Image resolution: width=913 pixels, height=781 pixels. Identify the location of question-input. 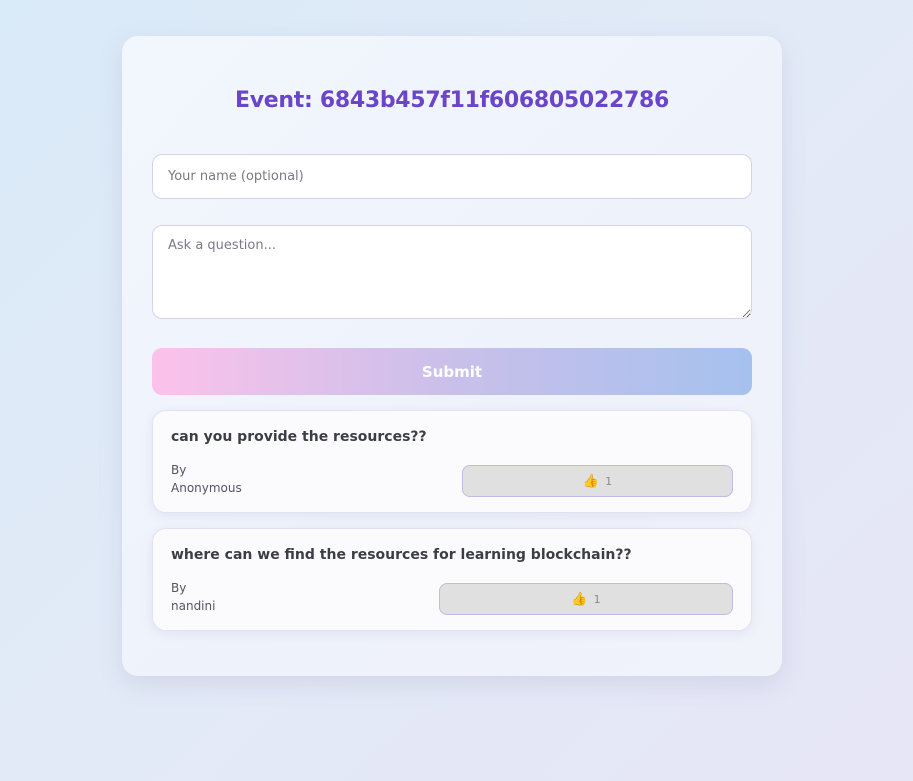
(452, 272).